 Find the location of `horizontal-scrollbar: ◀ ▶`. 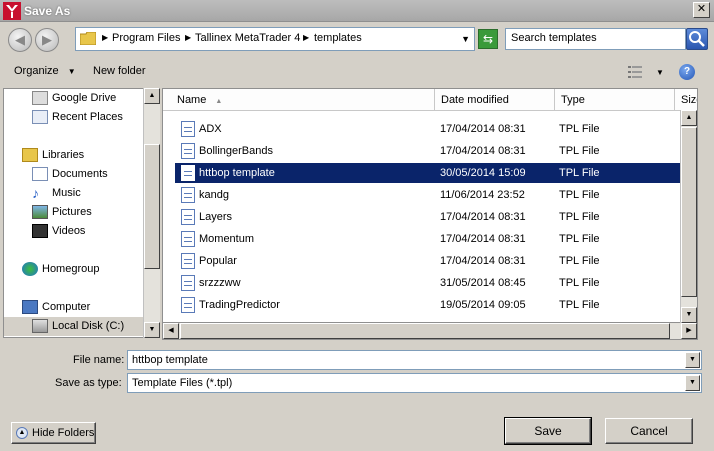

horizontal-scrollbar: ◀ ▶ is located at coordinates (430, 331).